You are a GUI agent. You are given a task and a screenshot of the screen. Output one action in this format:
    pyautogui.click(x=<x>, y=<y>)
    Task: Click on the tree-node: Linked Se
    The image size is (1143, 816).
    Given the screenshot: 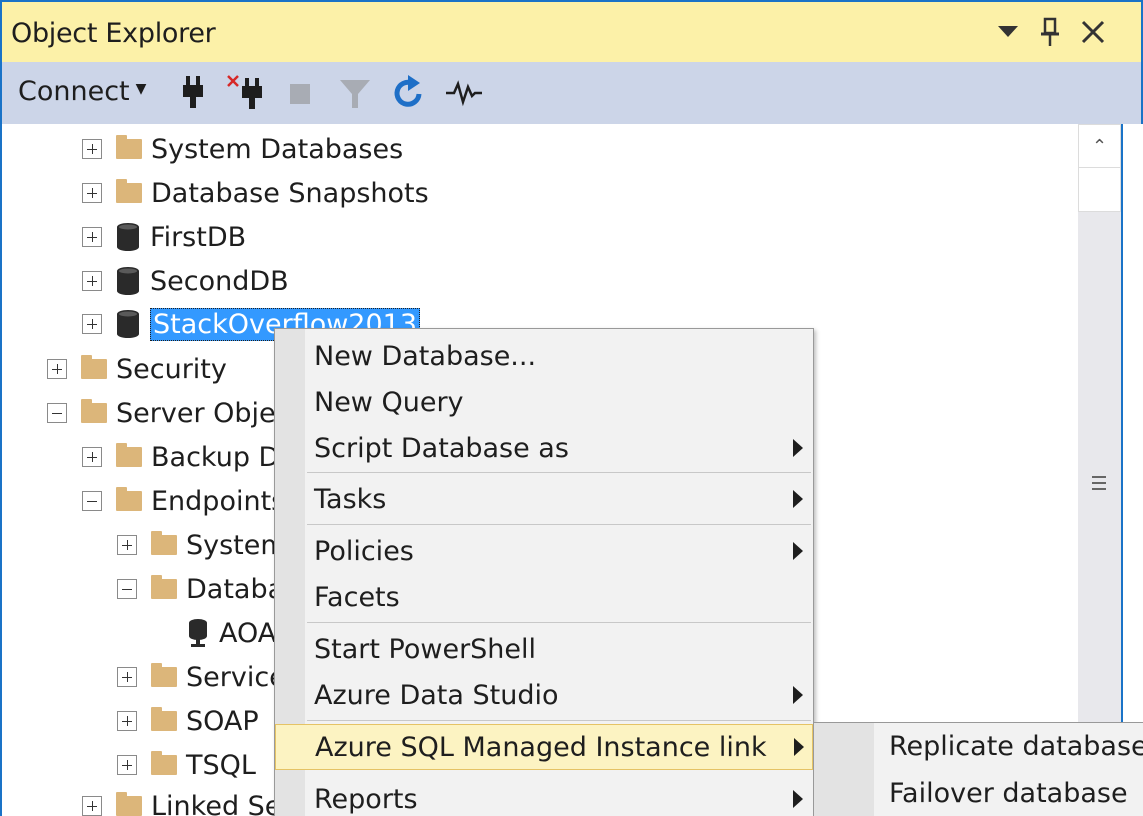 What is the action you would take?
    pyautogui.click(x=181, y=801)
    